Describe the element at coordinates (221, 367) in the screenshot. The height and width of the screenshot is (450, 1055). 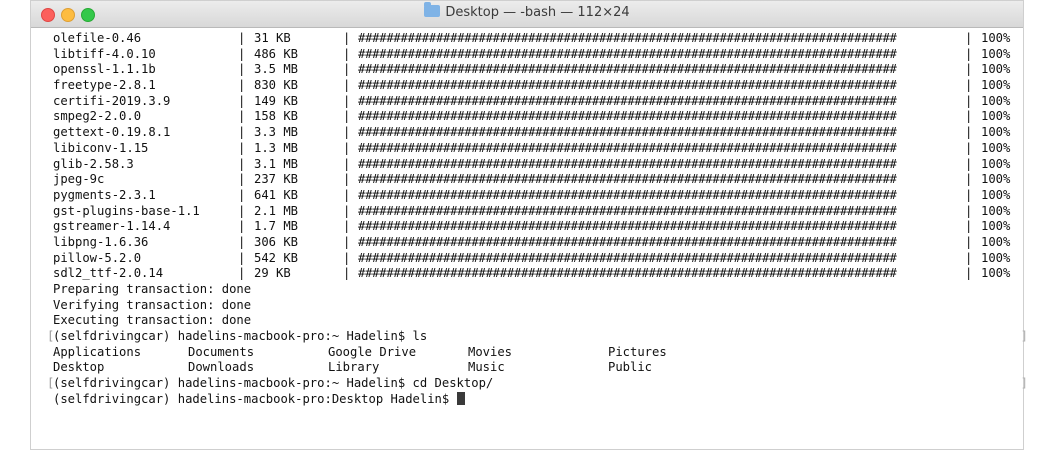
I see `ls-item: Downloads` at that location.